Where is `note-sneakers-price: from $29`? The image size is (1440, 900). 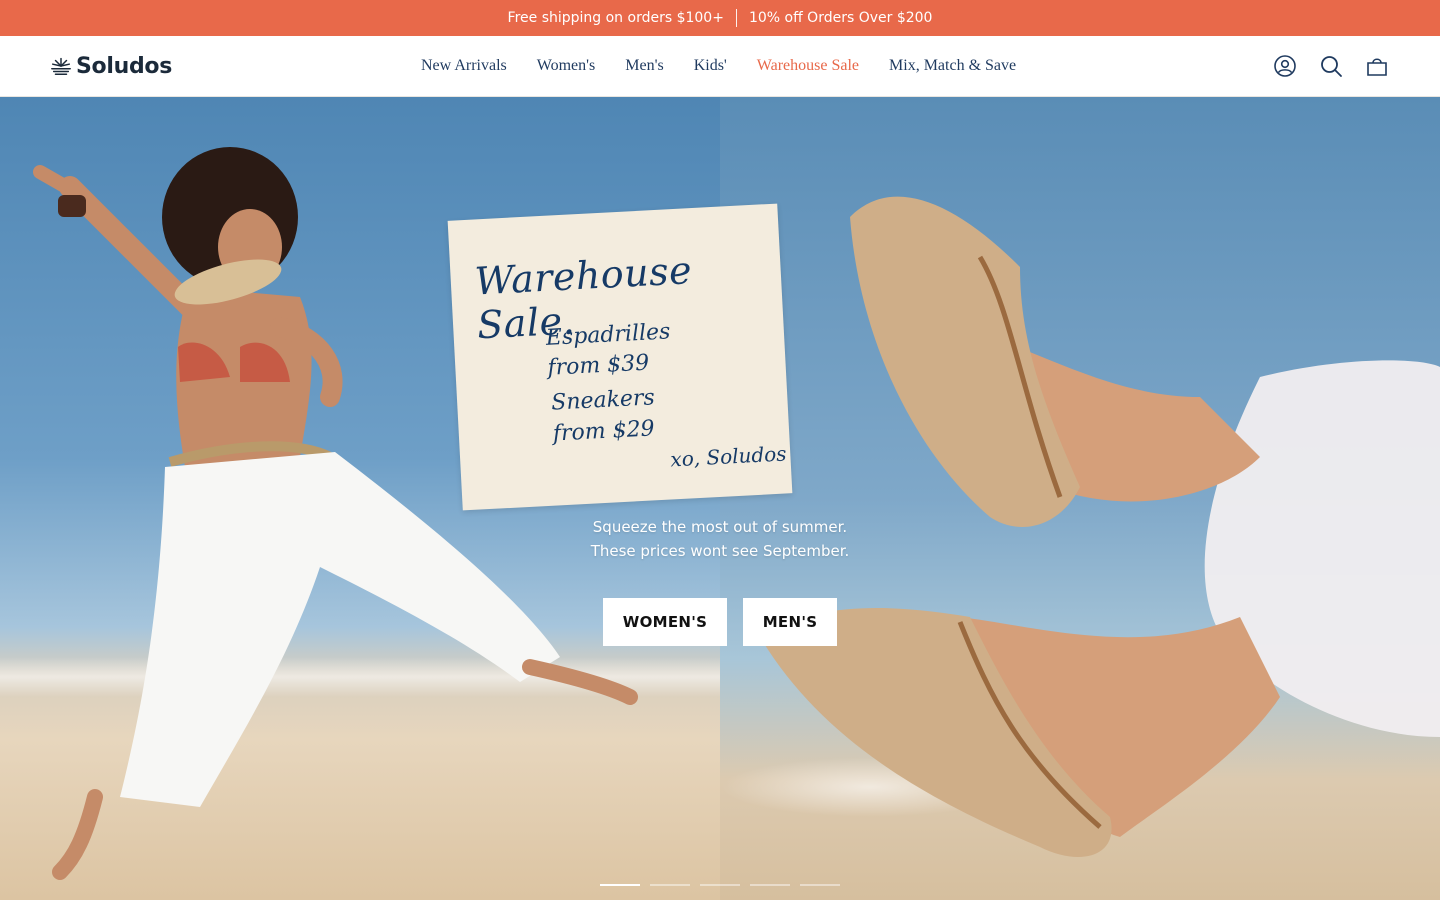 note-sneakers-price: from $29 is located at coordinates (604, 431).